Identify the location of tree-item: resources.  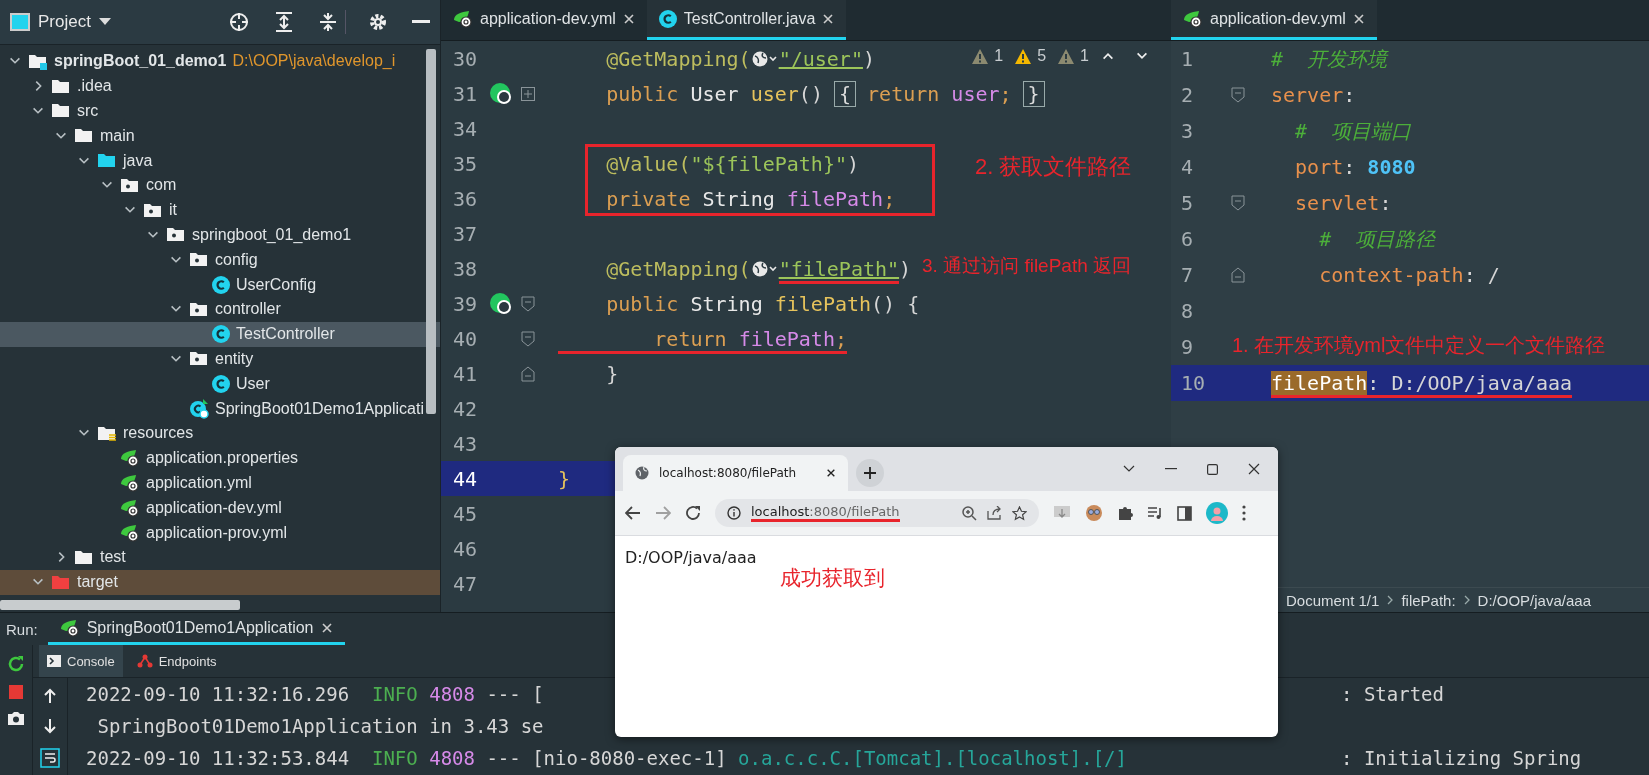
(220, 433).